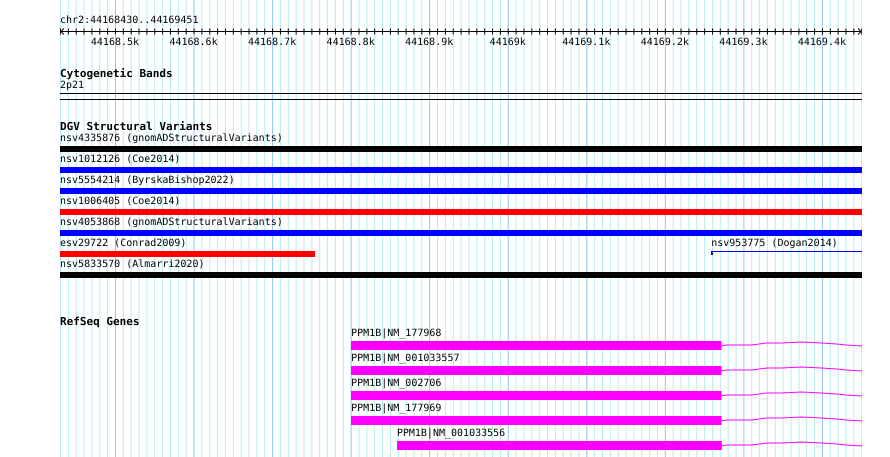 This screenshot has width=890, height=457. Describe the element at coordinates (405, 359) in the screenshot. I see `transcript-label: PPM1B|NM_001033557` at that location.